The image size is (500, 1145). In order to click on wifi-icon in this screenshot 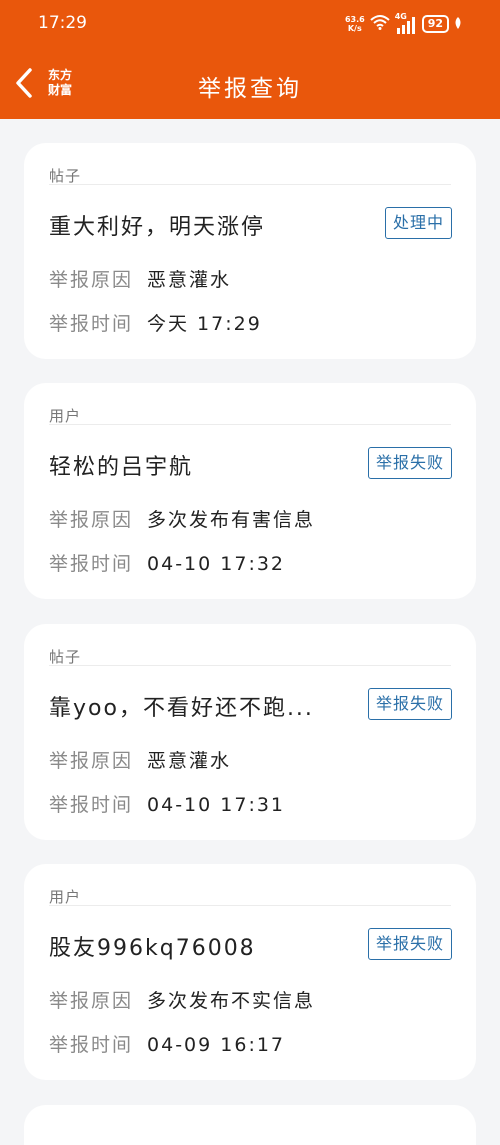, I will do `click(380, 24)`.